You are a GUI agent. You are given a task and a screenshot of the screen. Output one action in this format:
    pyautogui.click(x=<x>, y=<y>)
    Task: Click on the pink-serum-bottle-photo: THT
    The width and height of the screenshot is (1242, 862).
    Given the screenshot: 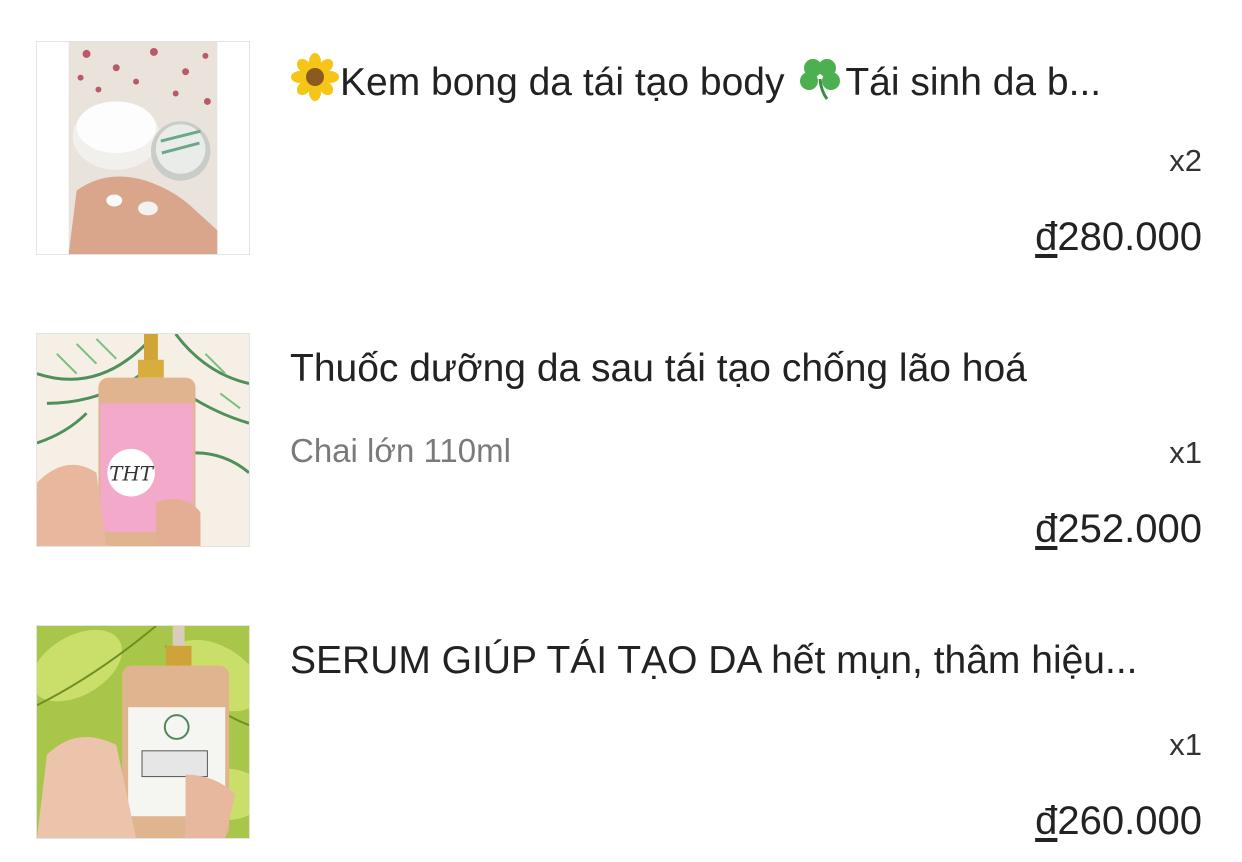 What is the action you would take?
    pyautogui.click(x=143, y=440)
    